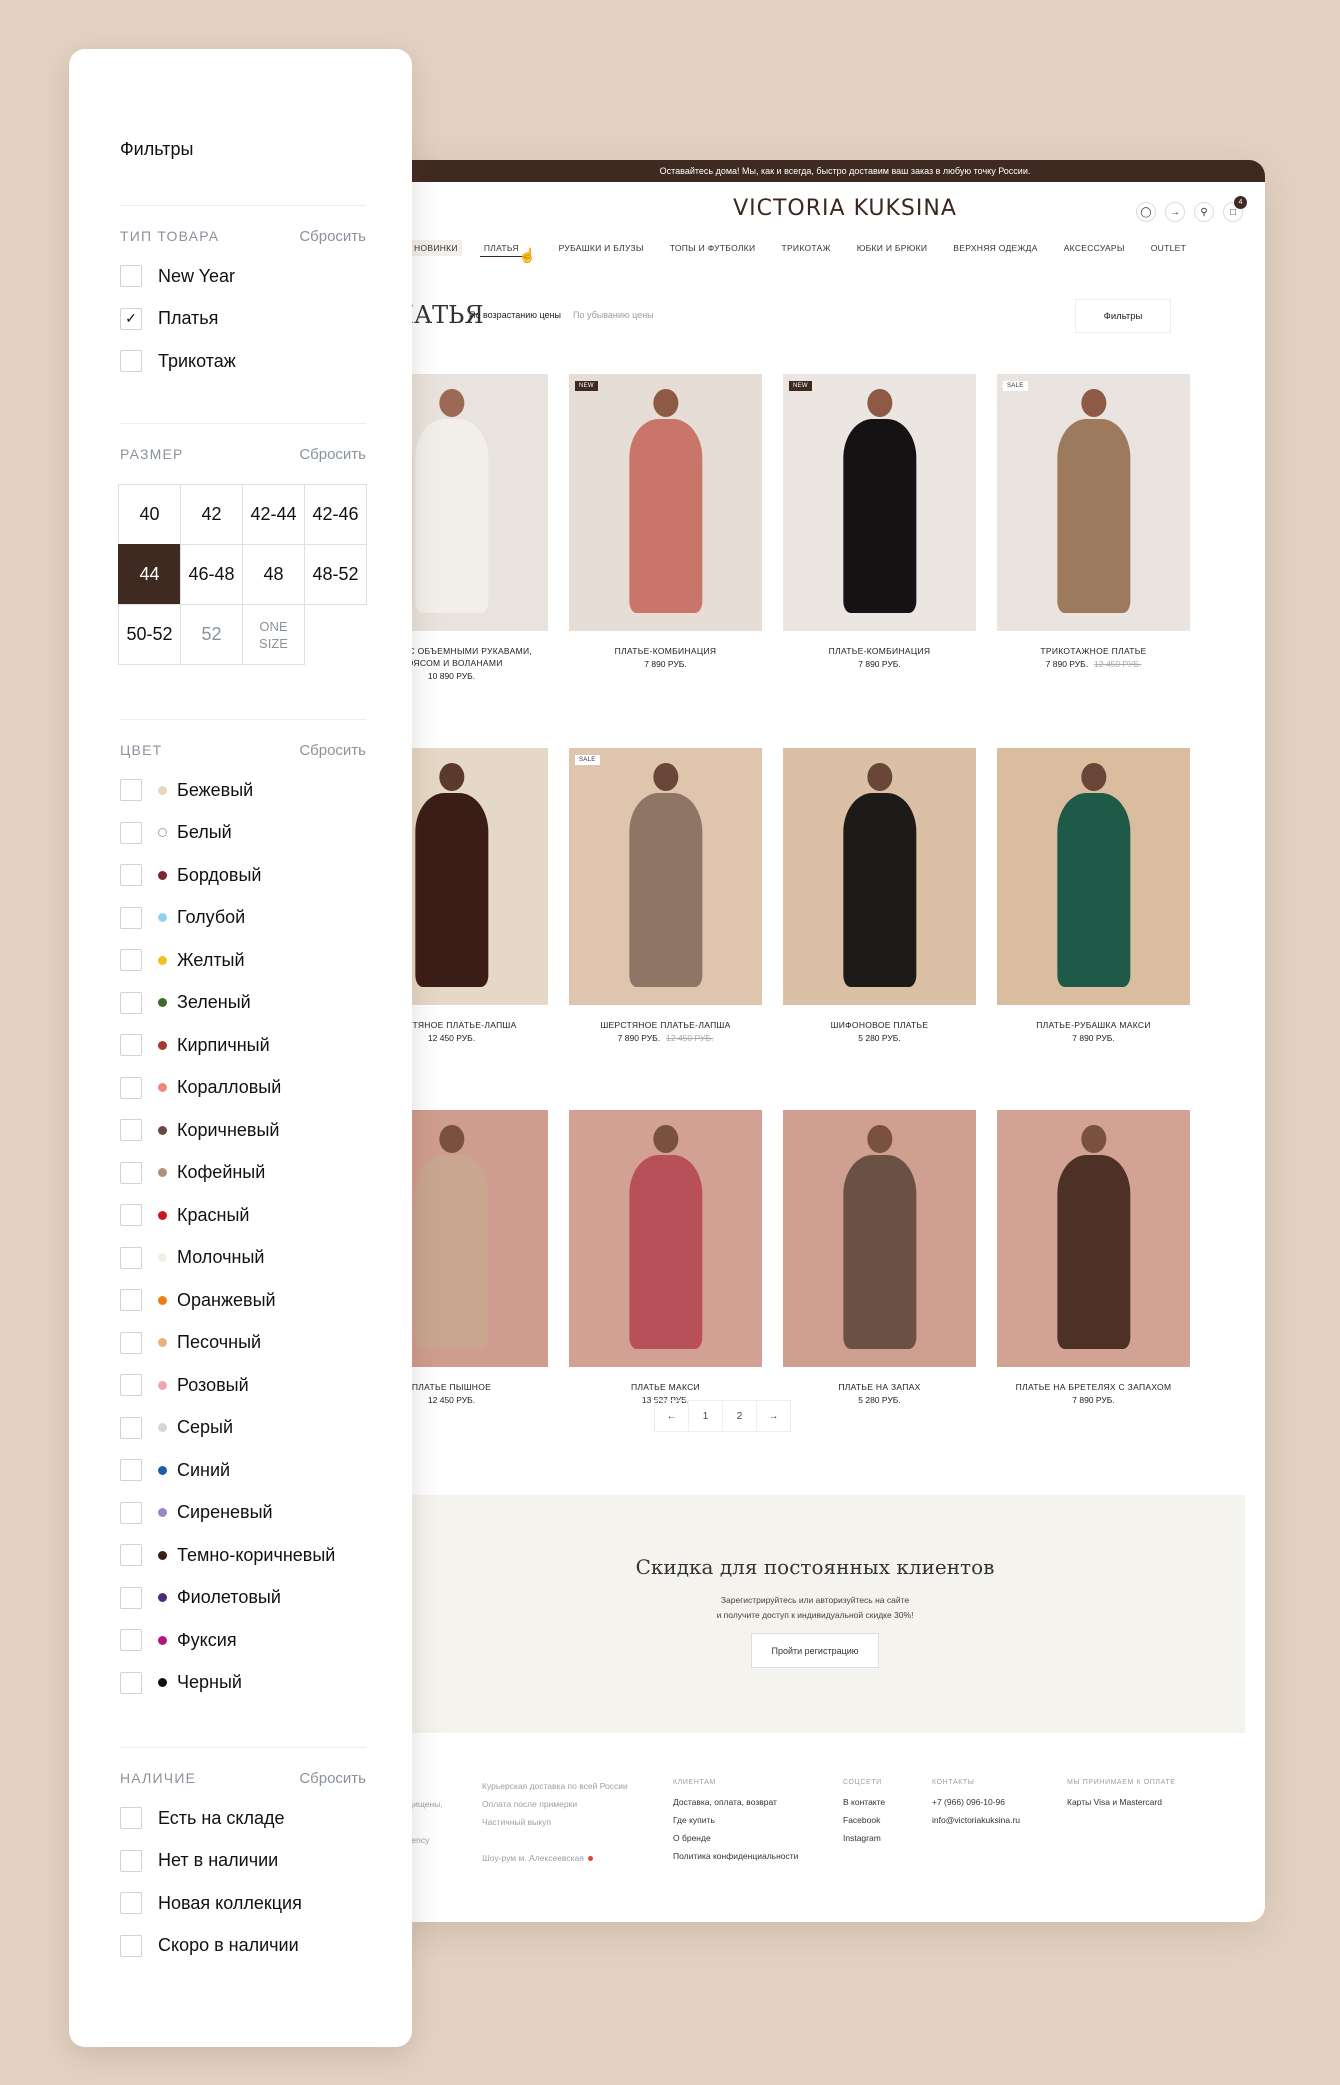 This screenshot has width=1340, height=2085. What do you see at coordinates (332, 236) in the screenshot?
I see `reset-type-button: Сбросить` at bounding box center [332, 236].